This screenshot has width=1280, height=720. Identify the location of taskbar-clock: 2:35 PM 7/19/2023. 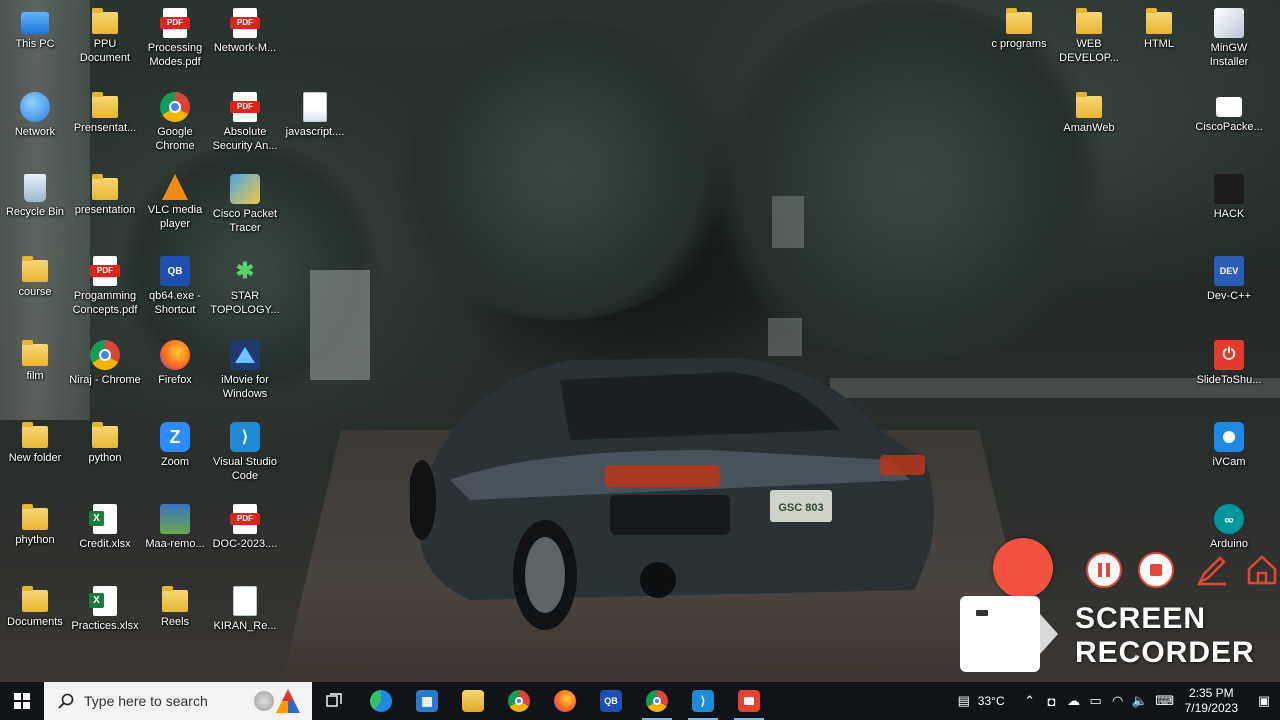
(1211, 701).